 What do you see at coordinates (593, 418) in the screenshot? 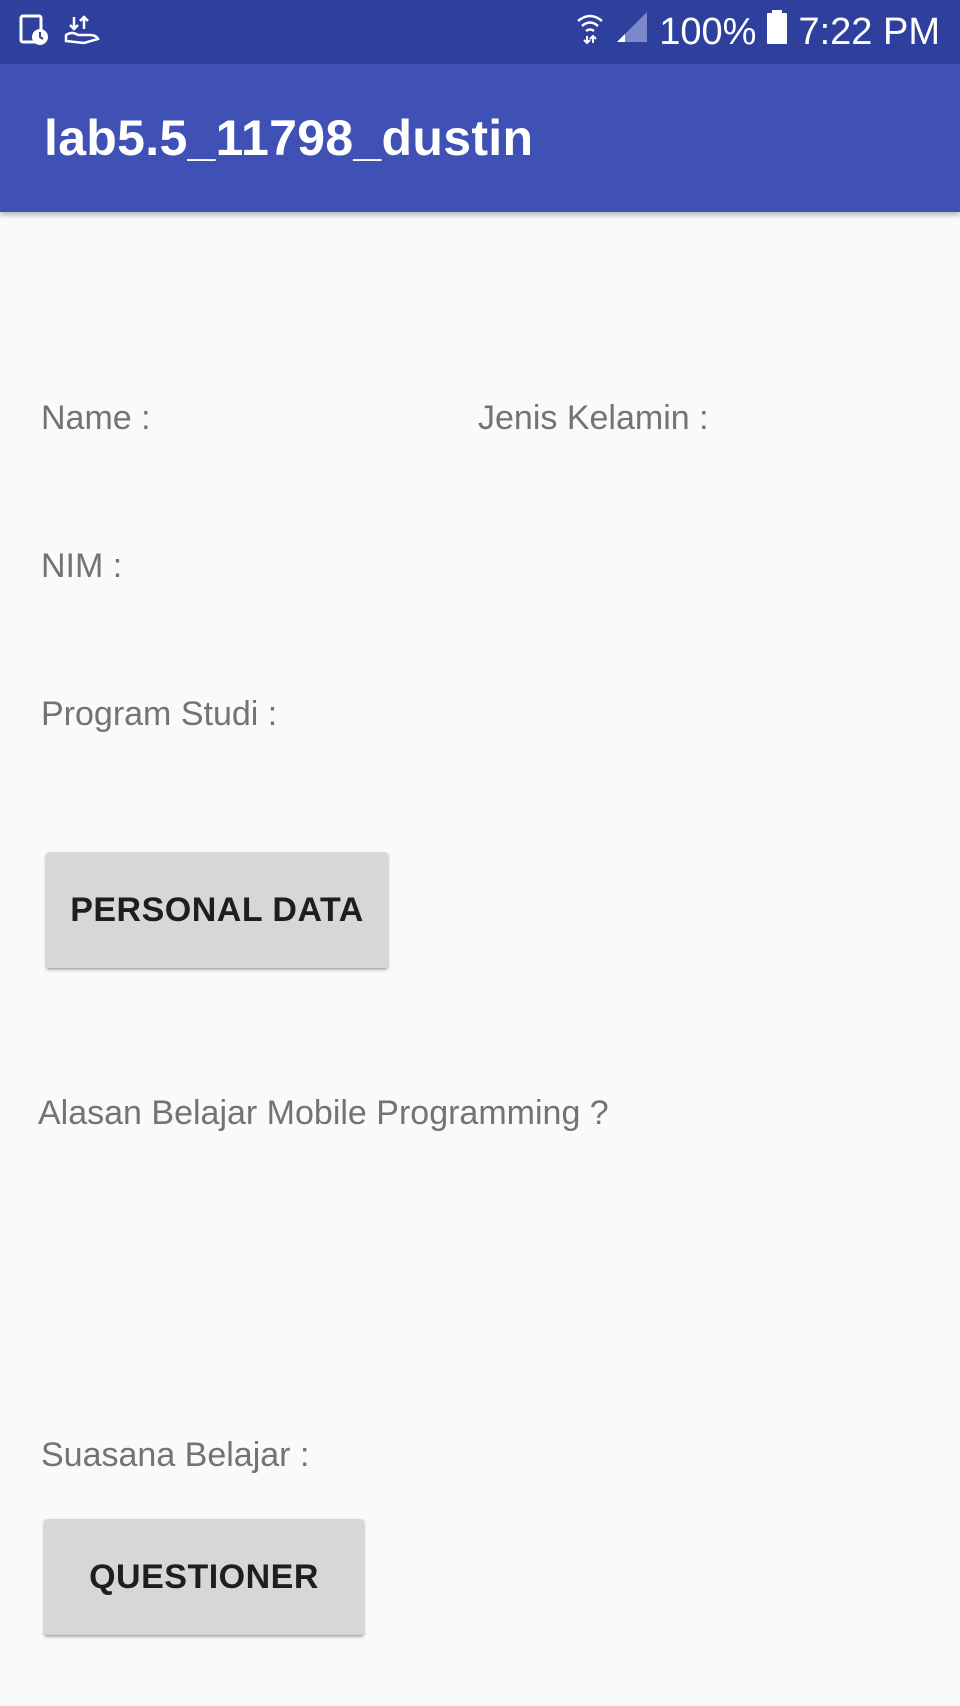
I see `gender-label: Jenis Kelamin :` at bounding box center [593, 418].